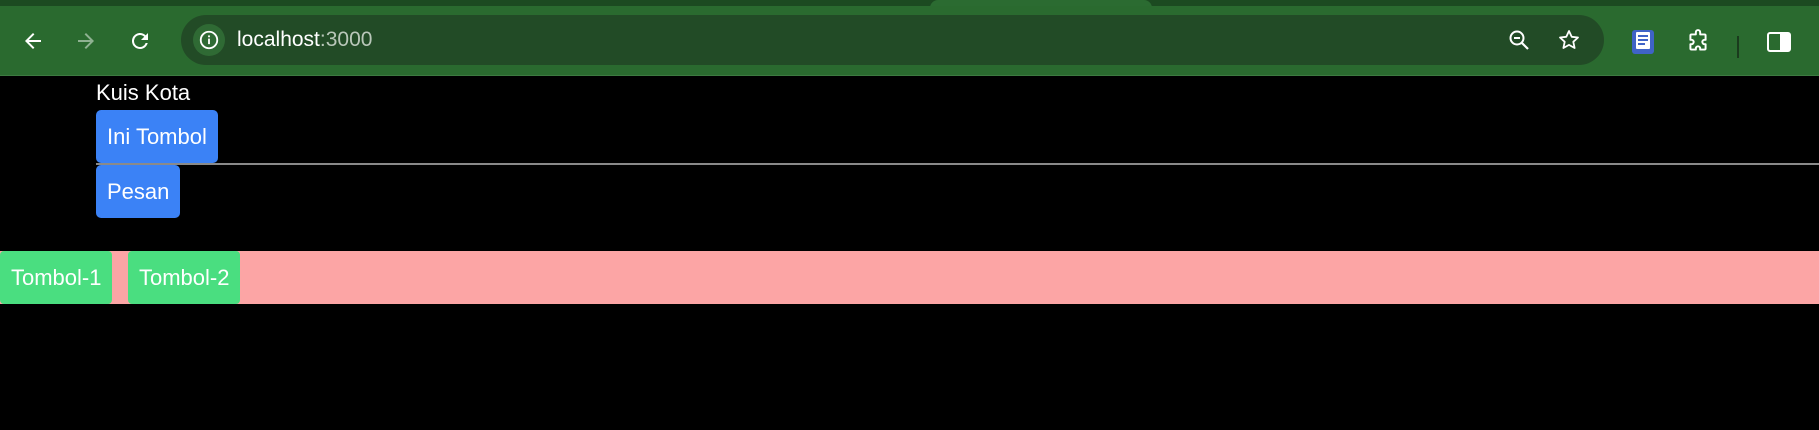  I want to click on horizontal-divider, so click(957, 164).